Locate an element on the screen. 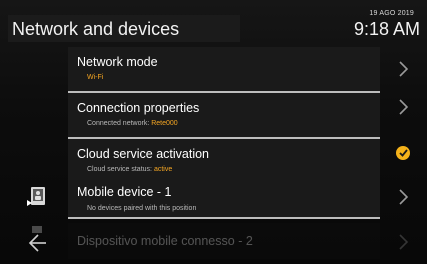 Image resolution: width=427 pixels, height=264 pixels. check-badge is located at coordinates (403, 153).